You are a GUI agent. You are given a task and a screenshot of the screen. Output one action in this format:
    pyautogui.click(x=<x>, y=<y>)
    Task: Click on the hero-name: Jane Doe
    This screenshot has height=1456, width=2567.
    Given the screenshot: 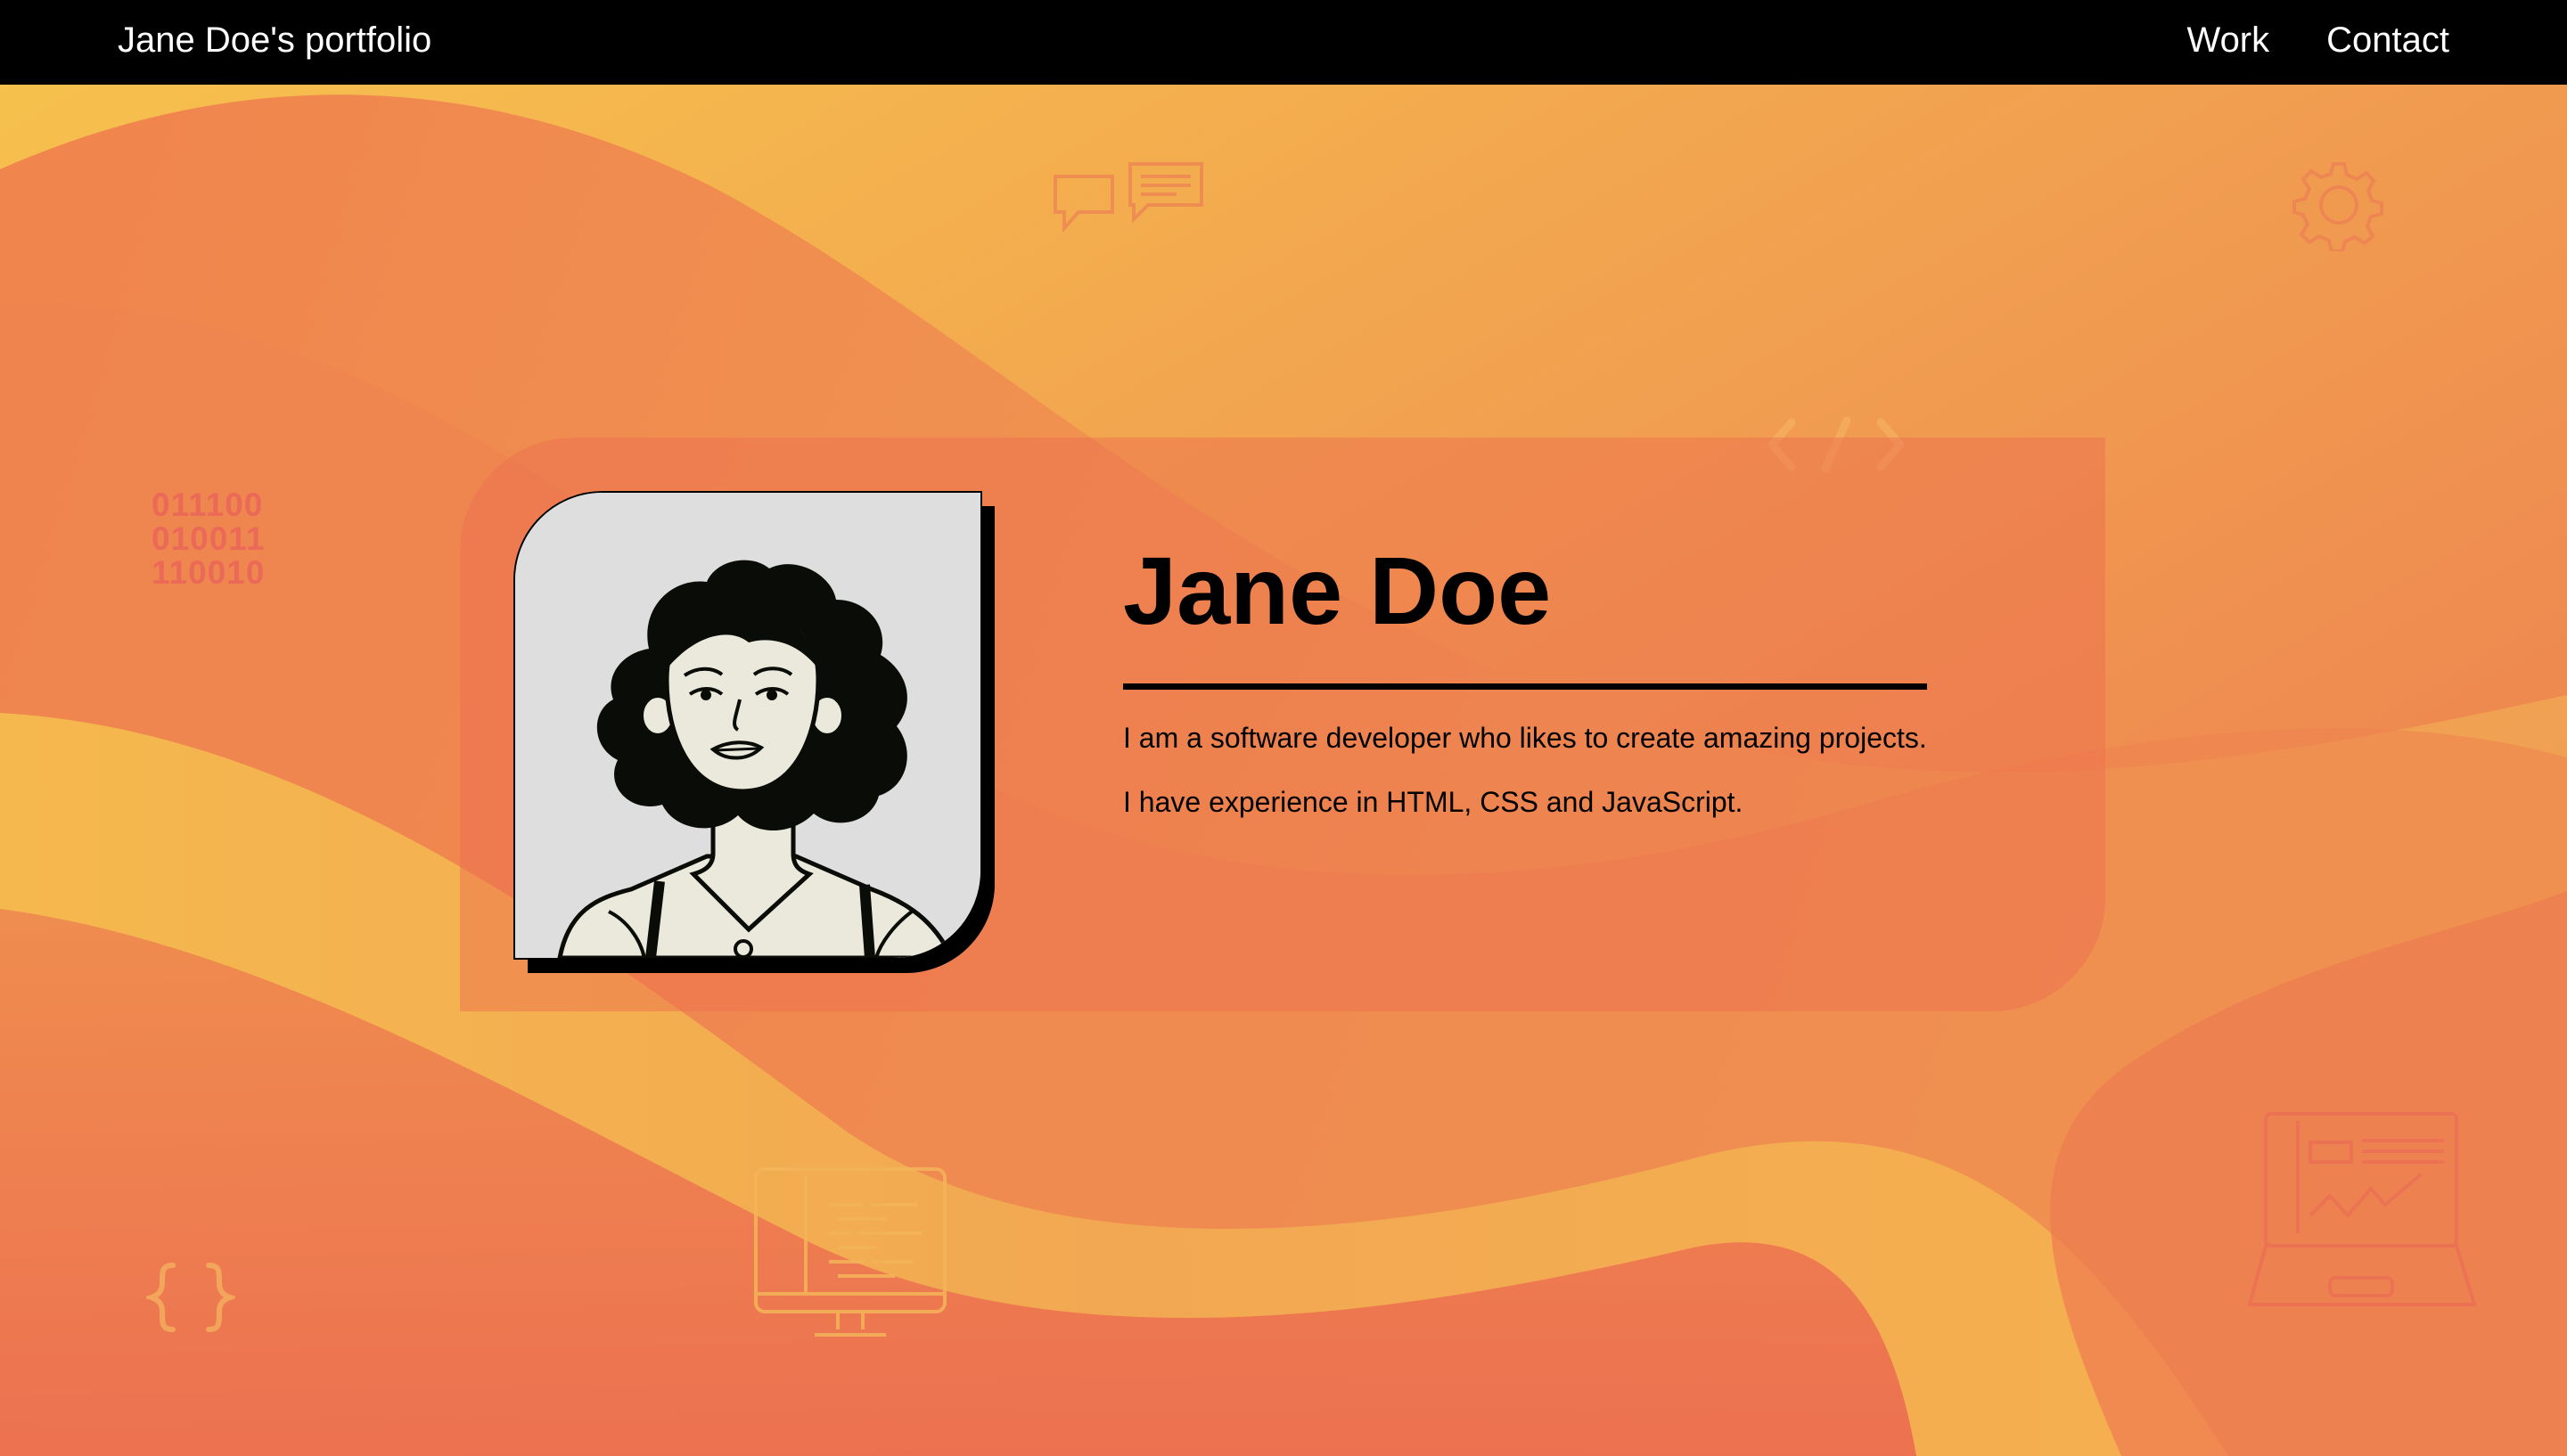 What is the action you would take?
    pyautogui.click(x=1337, y=590)
    